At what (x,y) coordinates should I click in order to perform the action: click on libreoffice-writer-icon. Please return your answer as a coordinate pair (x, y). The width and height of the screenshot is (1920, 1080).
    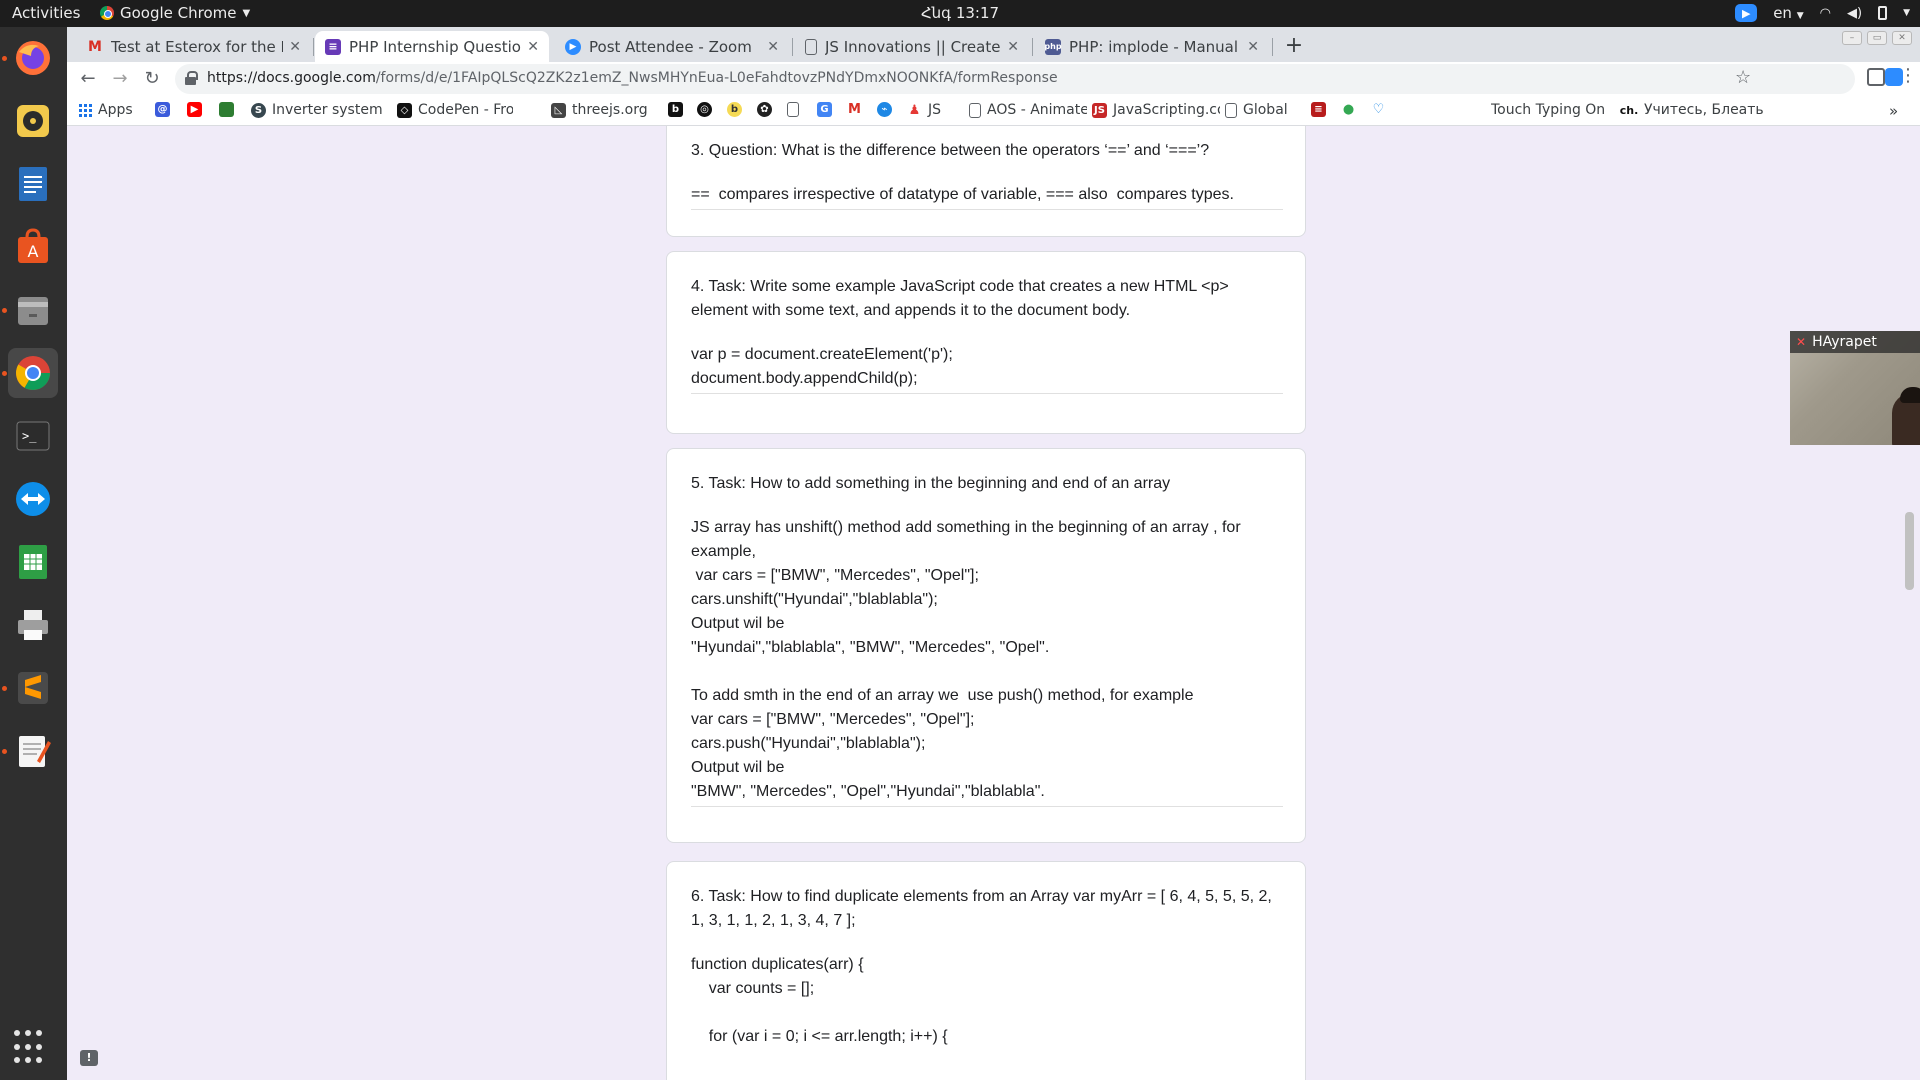
    Looking at the image, I should click on (33, 184).